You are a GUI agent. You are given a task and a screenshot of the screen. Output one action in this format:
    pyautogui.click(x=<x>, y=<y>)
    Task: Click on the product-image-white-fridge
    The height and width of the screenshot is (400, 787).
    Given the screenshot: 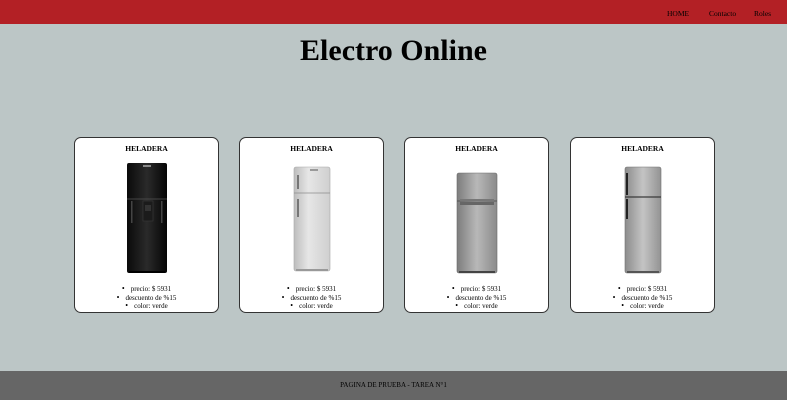 What is the action you would take?
    pyautogui.click(x=311, y=219)
    